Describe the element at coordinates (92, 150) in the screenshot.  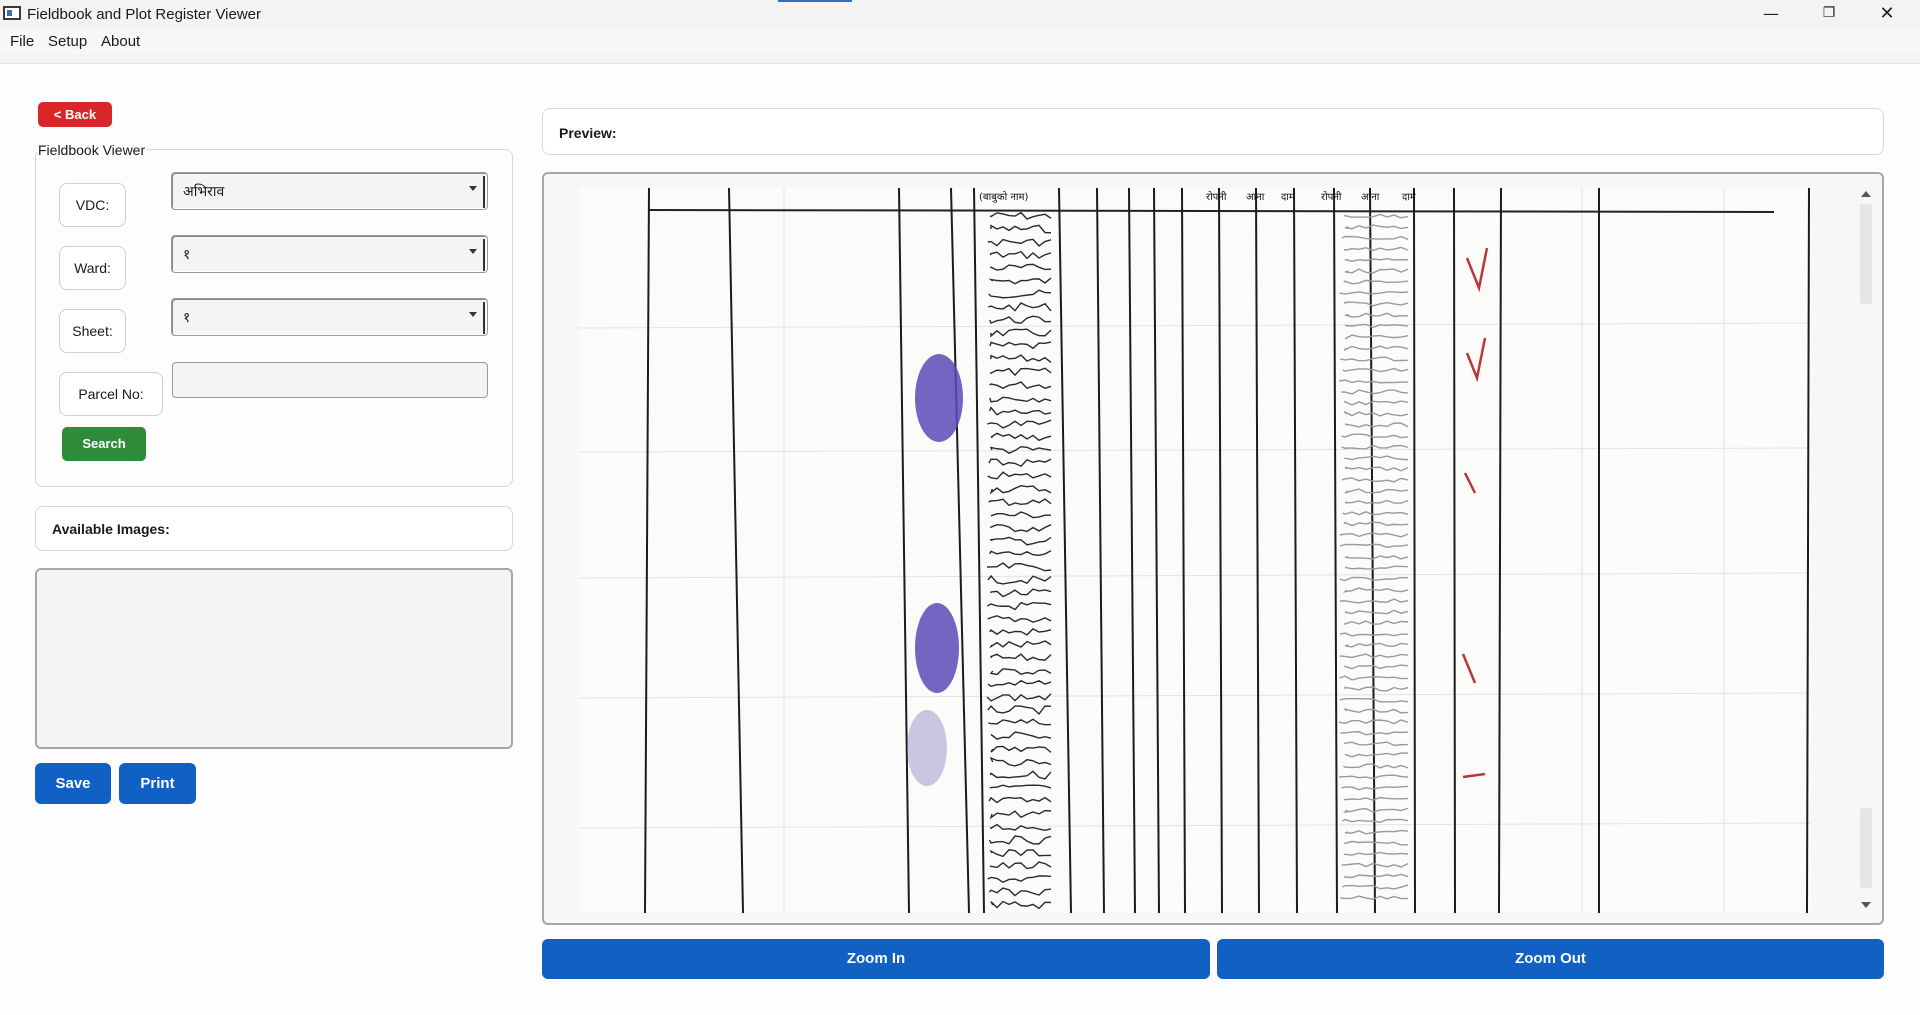
I see `fieldbook-viewer-title: Fieldbook Viewer` at that location.